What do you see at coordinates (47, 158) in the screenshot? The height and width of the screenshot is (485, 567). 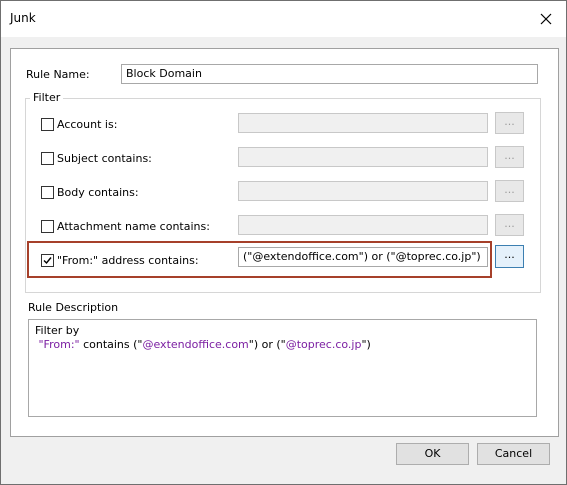 I see `subject-checkbox` at bounding box center [47, 158].